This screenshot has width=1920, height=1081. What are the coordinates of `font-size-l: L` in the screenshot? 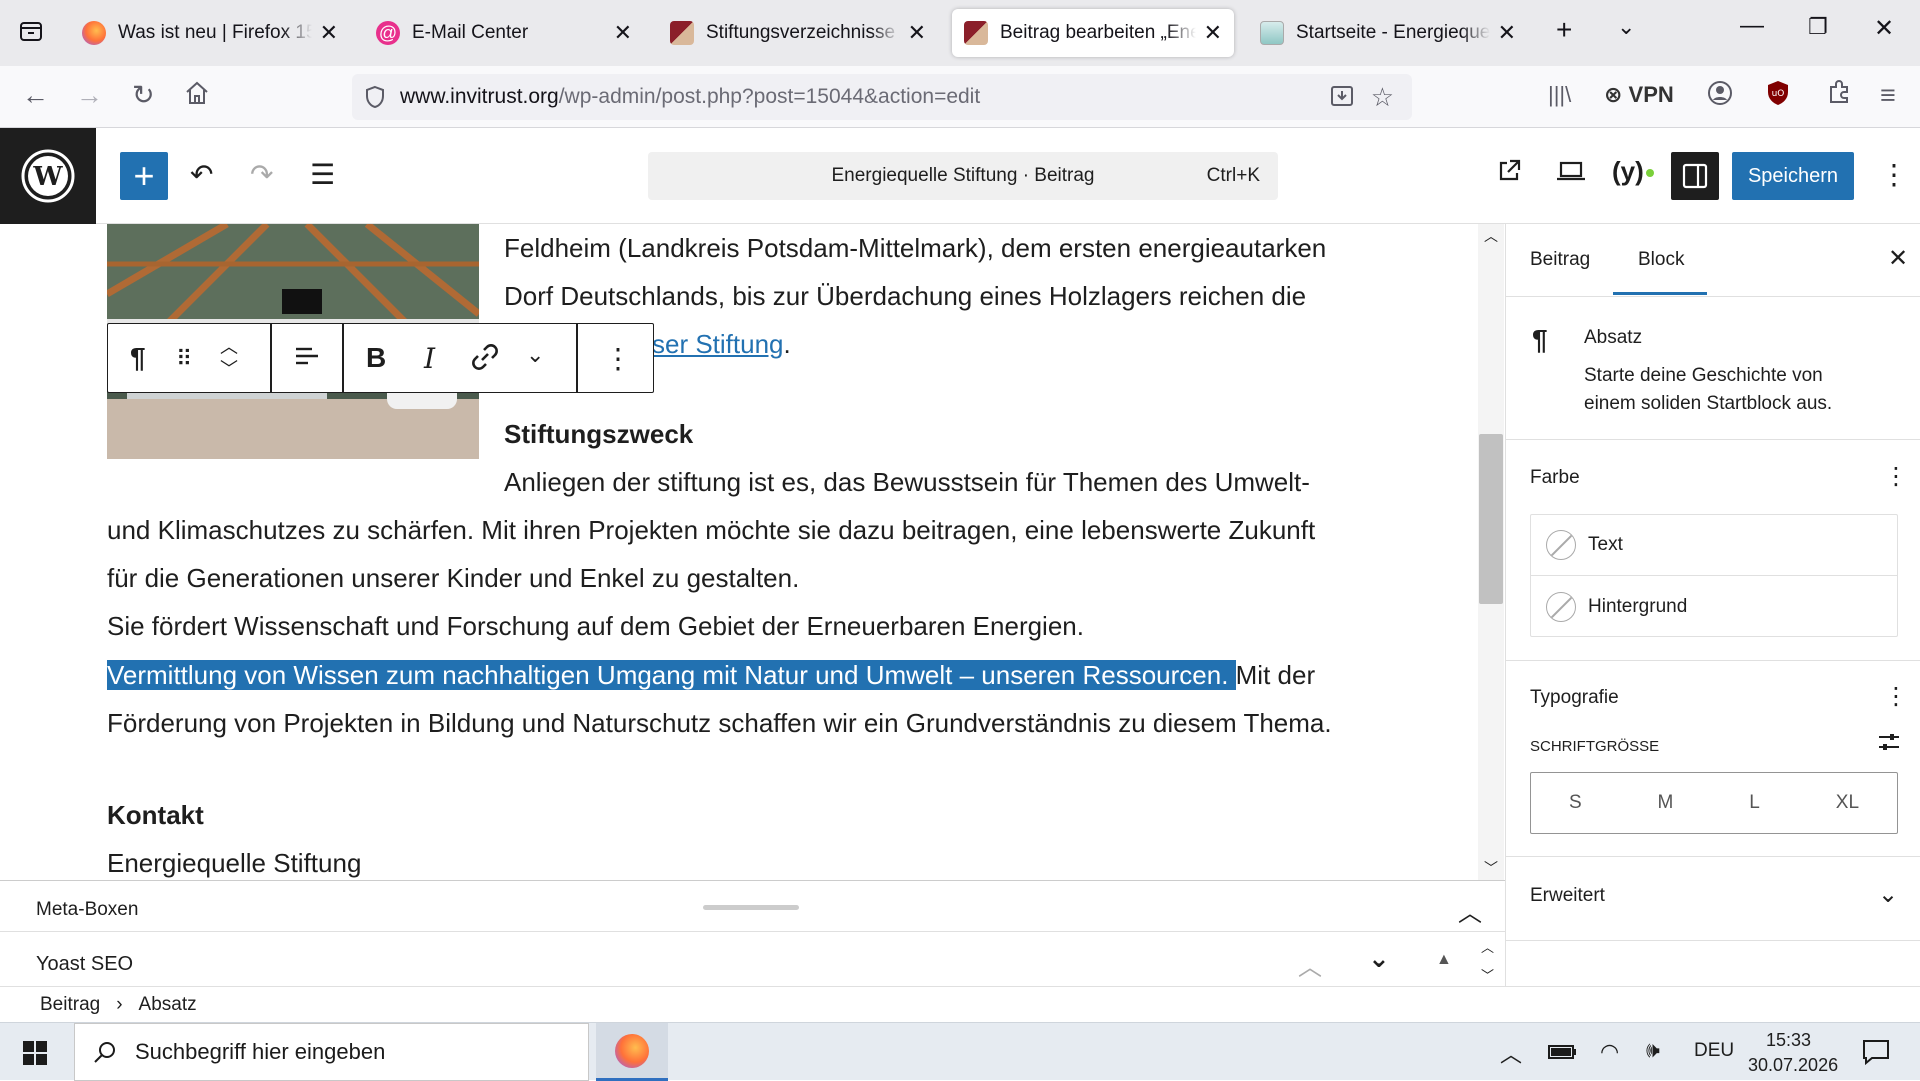 It's located at (1754, 803).